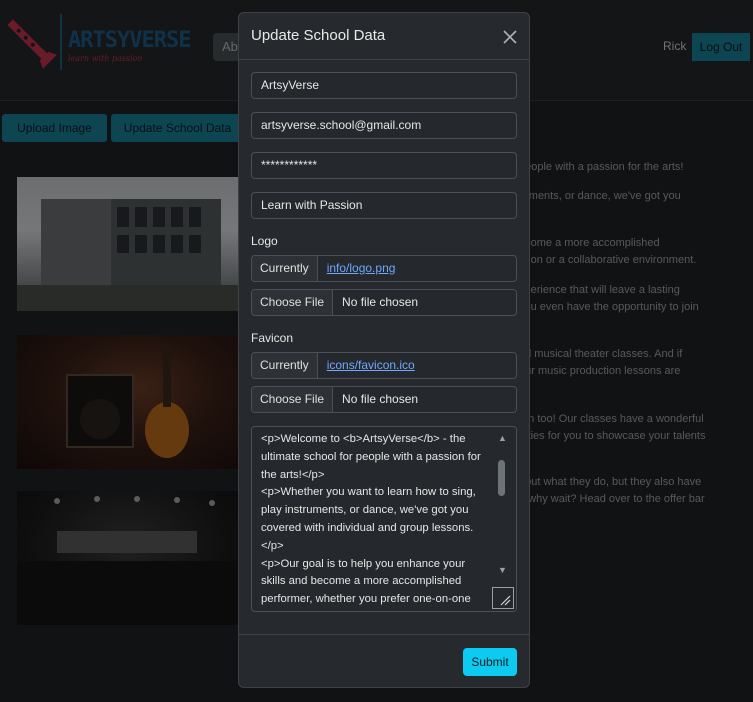  I want to click on logo-file-input: Choose File No file chosen, so click(384, 302).